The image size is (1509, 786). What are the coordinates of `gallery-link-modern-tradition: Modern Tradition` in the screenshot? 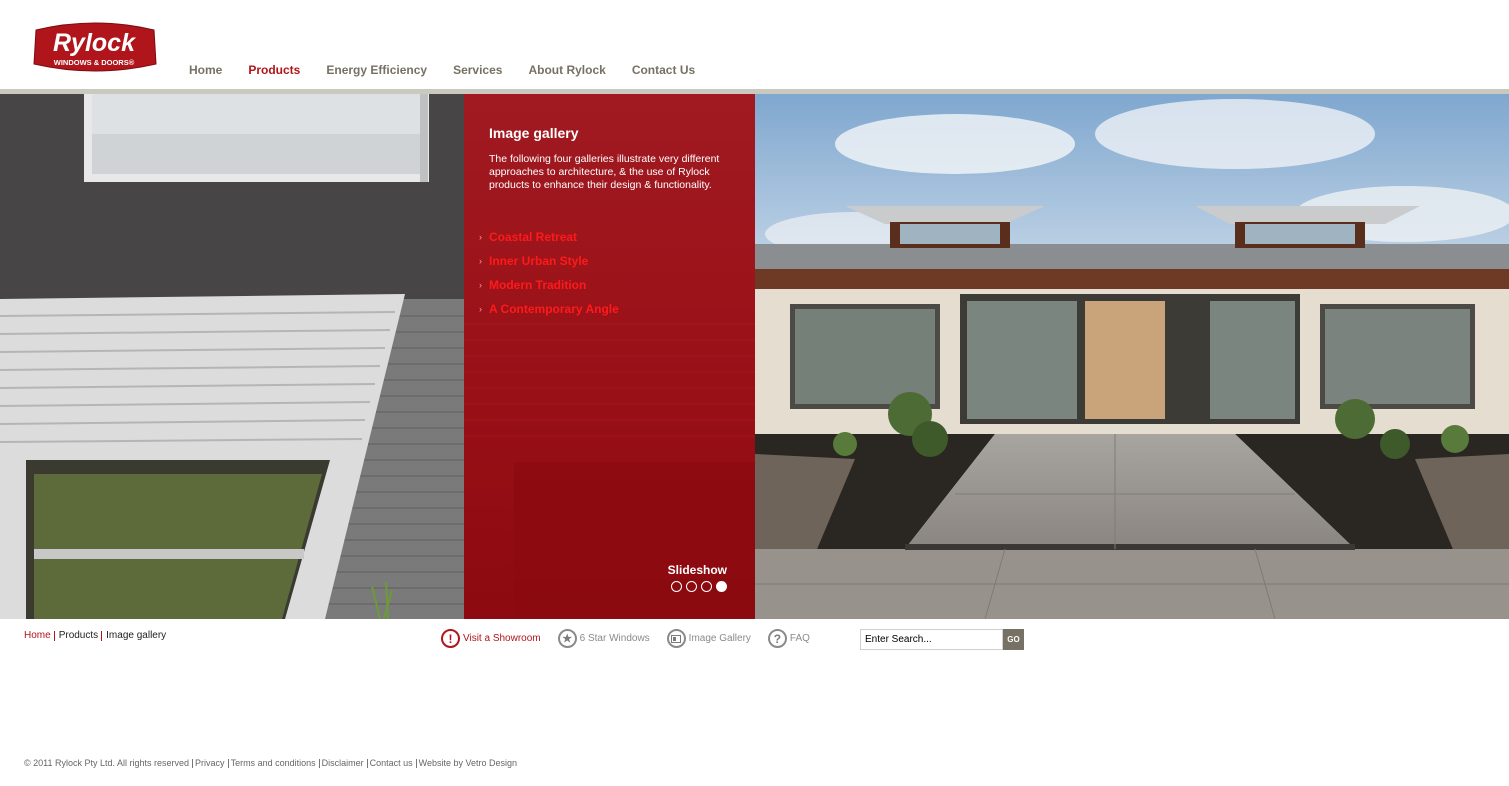 It's located at (537, 285).